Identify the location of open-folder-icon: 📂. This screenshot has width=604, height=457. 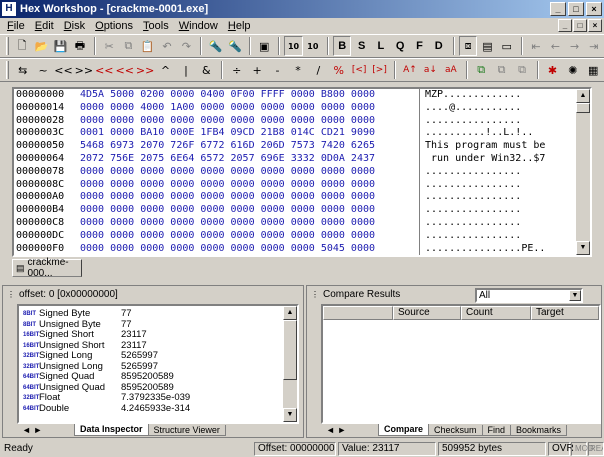
(41, 46).